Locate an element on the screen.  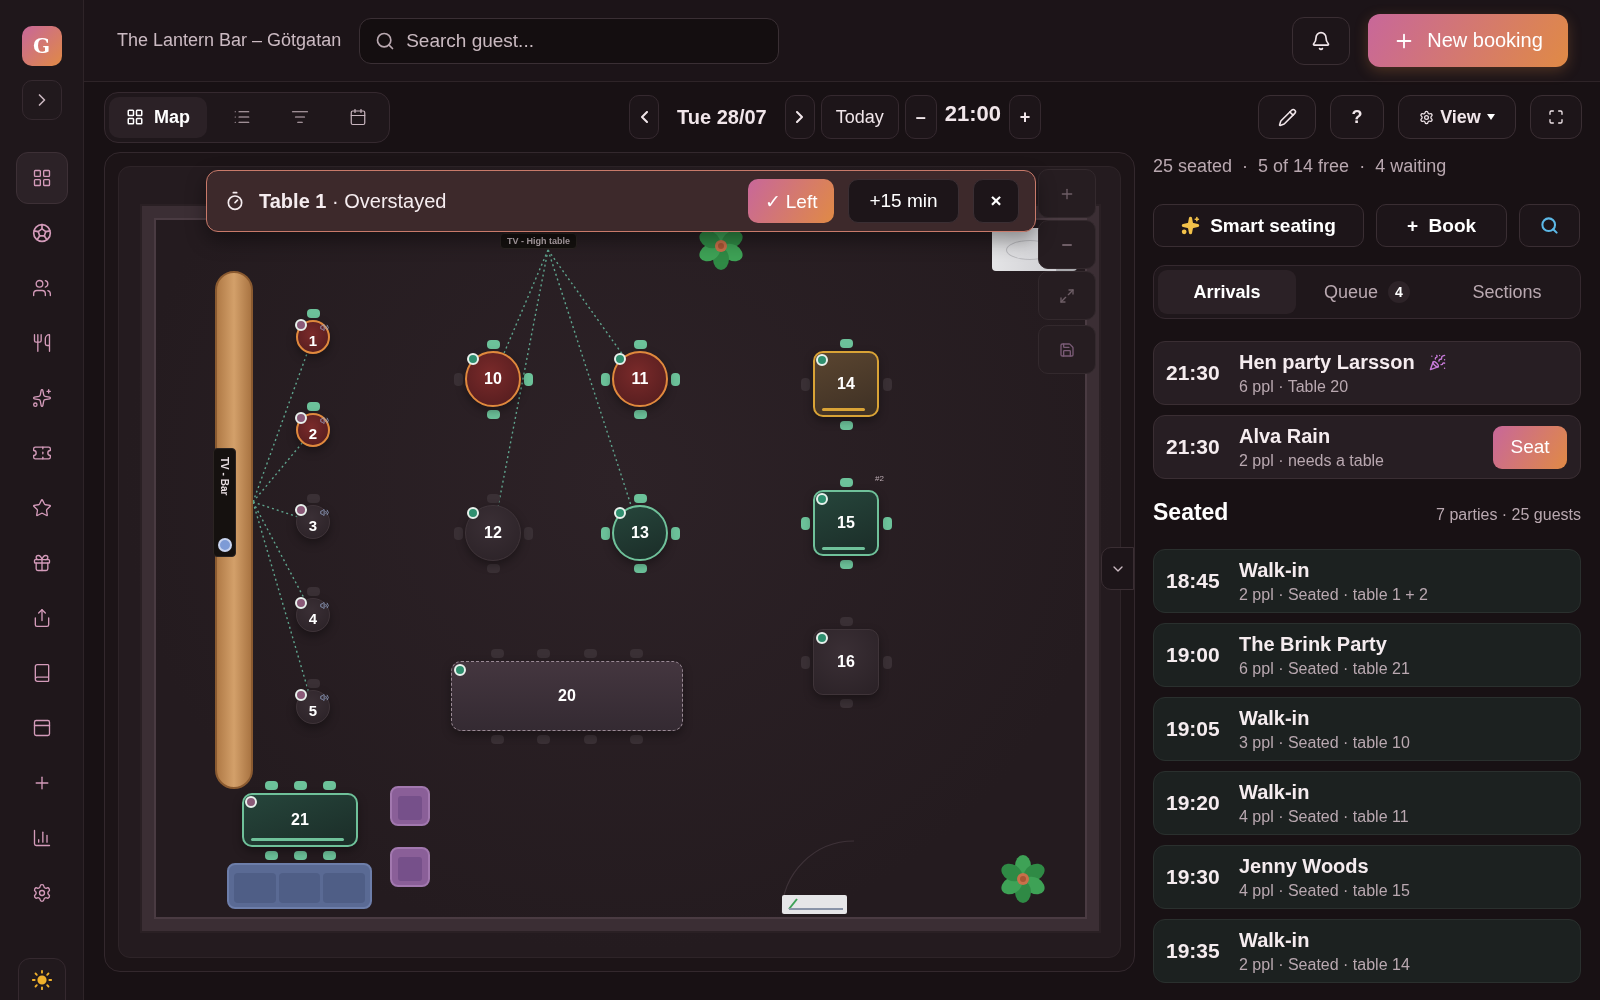
bar-chart-icon is located at coordinates (41, 838).